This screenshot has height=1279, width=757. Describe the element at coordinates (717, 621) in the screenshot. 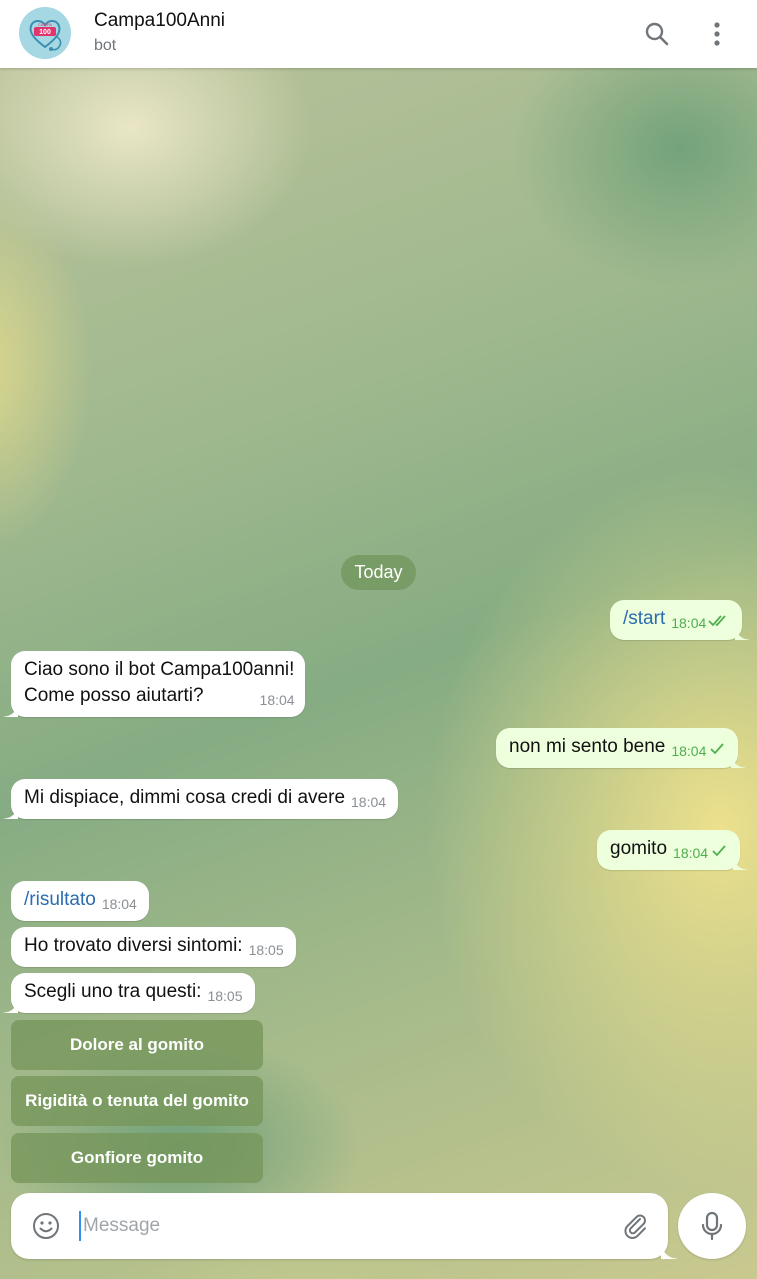

I see `double-check-icon` at that location.